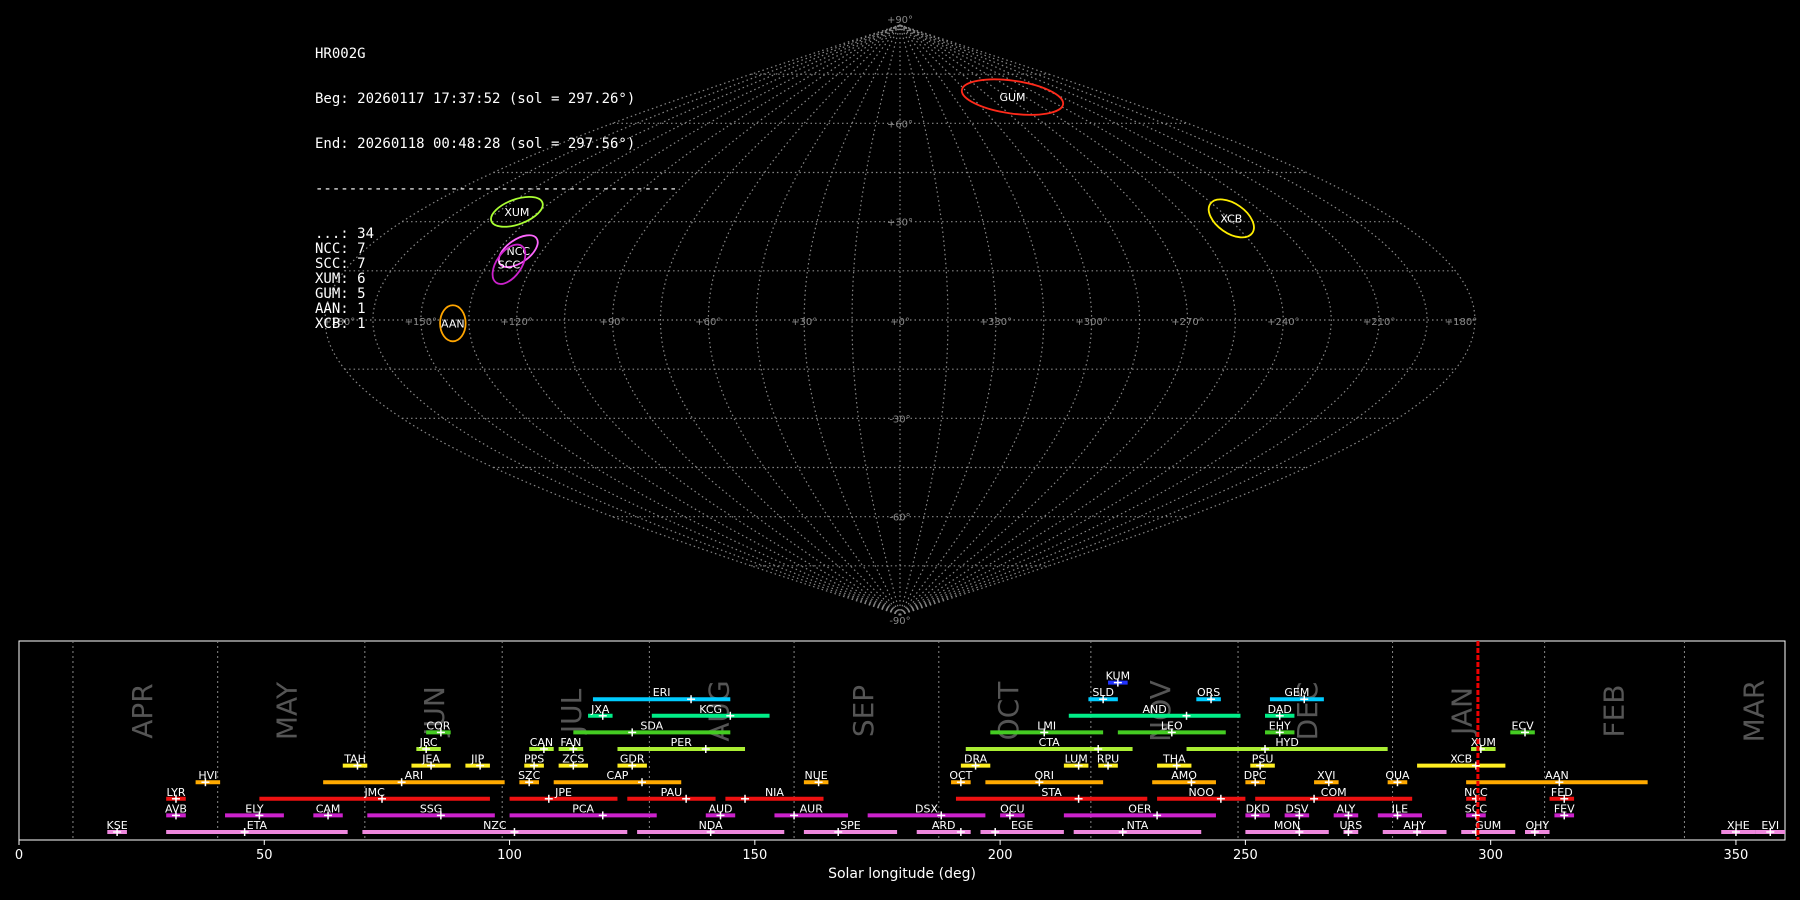 This screenshot has height=900, width=1800. What do you see at coordinates (1022, 825) in the screenshot?
I see `shower-label: EGE` at bounding box center [1022, 825].